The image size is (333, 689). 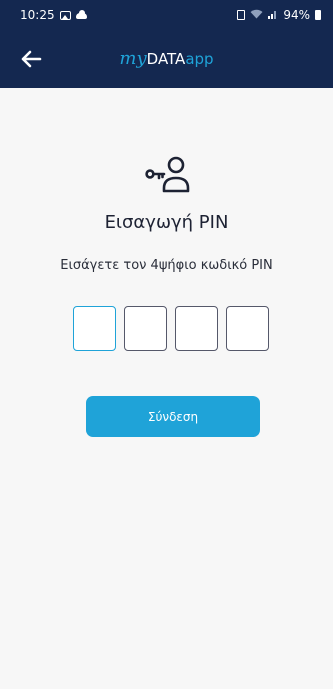 I want to click on signal-icon, so click(x=273, y=15).